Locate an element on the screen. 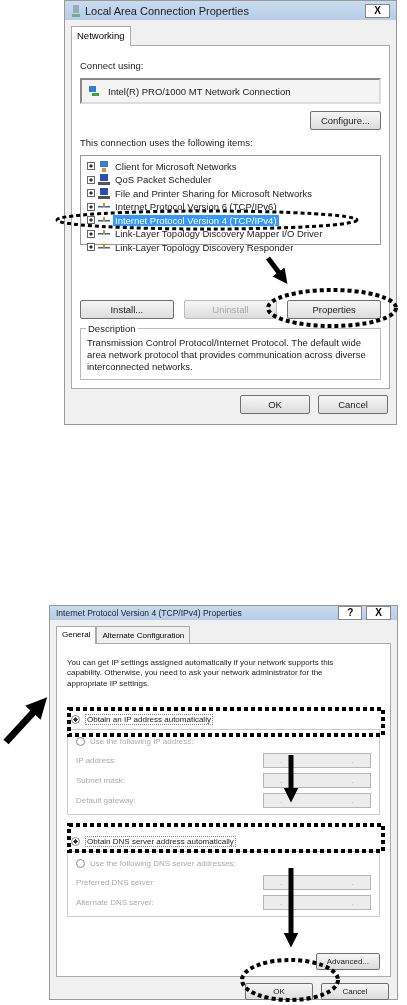 The image size is (407, 1005). help-button: ? is located at coordinates (350, 613).